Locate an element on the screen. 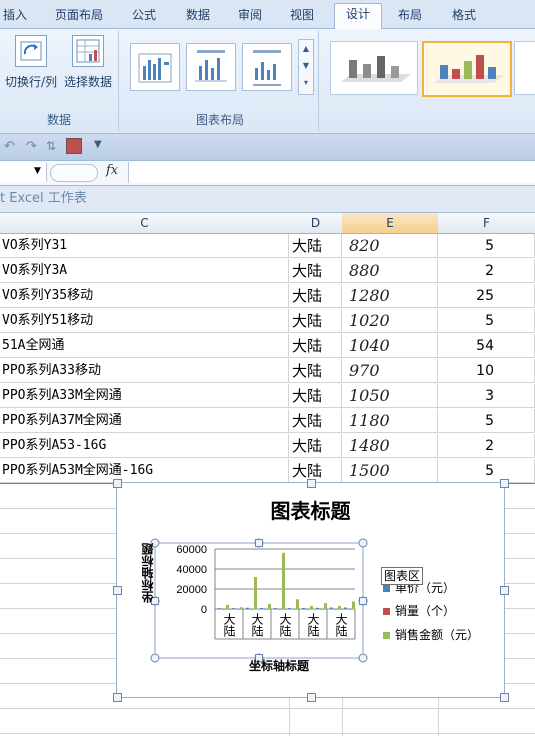 This screenshot has width=535, height=736. cell-product: VO系列Y31 is located at coordinates (144, 246).